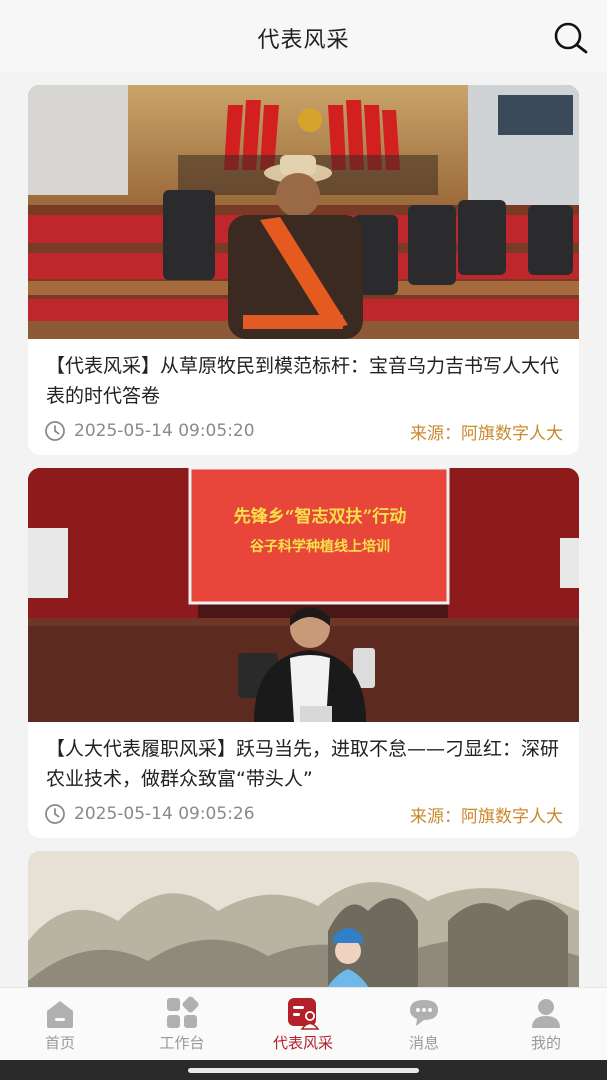 The image size is (607, 1080). I want to click on banner-line-2: 谷子科学种植线上培训, so click(320, 547).